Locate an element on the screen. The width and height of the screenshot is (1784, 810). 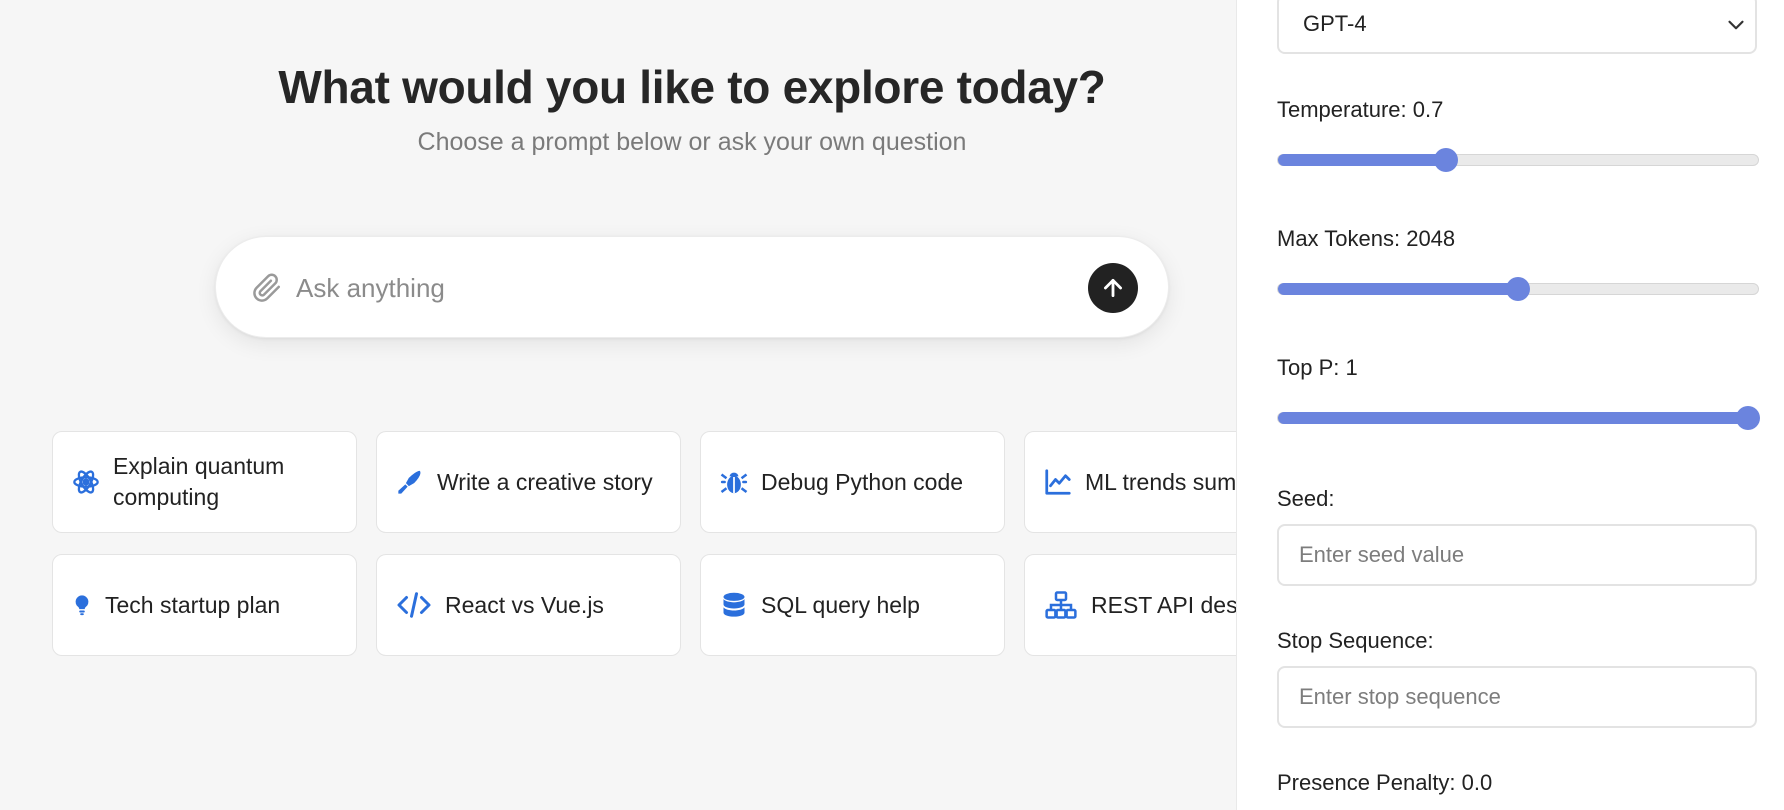
sitemap-icon is located at coordinates (1061, 605).